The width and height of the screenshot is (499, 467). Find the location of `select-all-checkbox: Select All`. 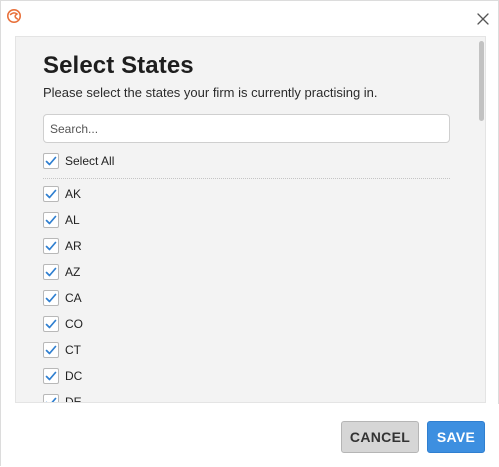

select-all-checkbox: Select All is located at coordinates (78, 161).